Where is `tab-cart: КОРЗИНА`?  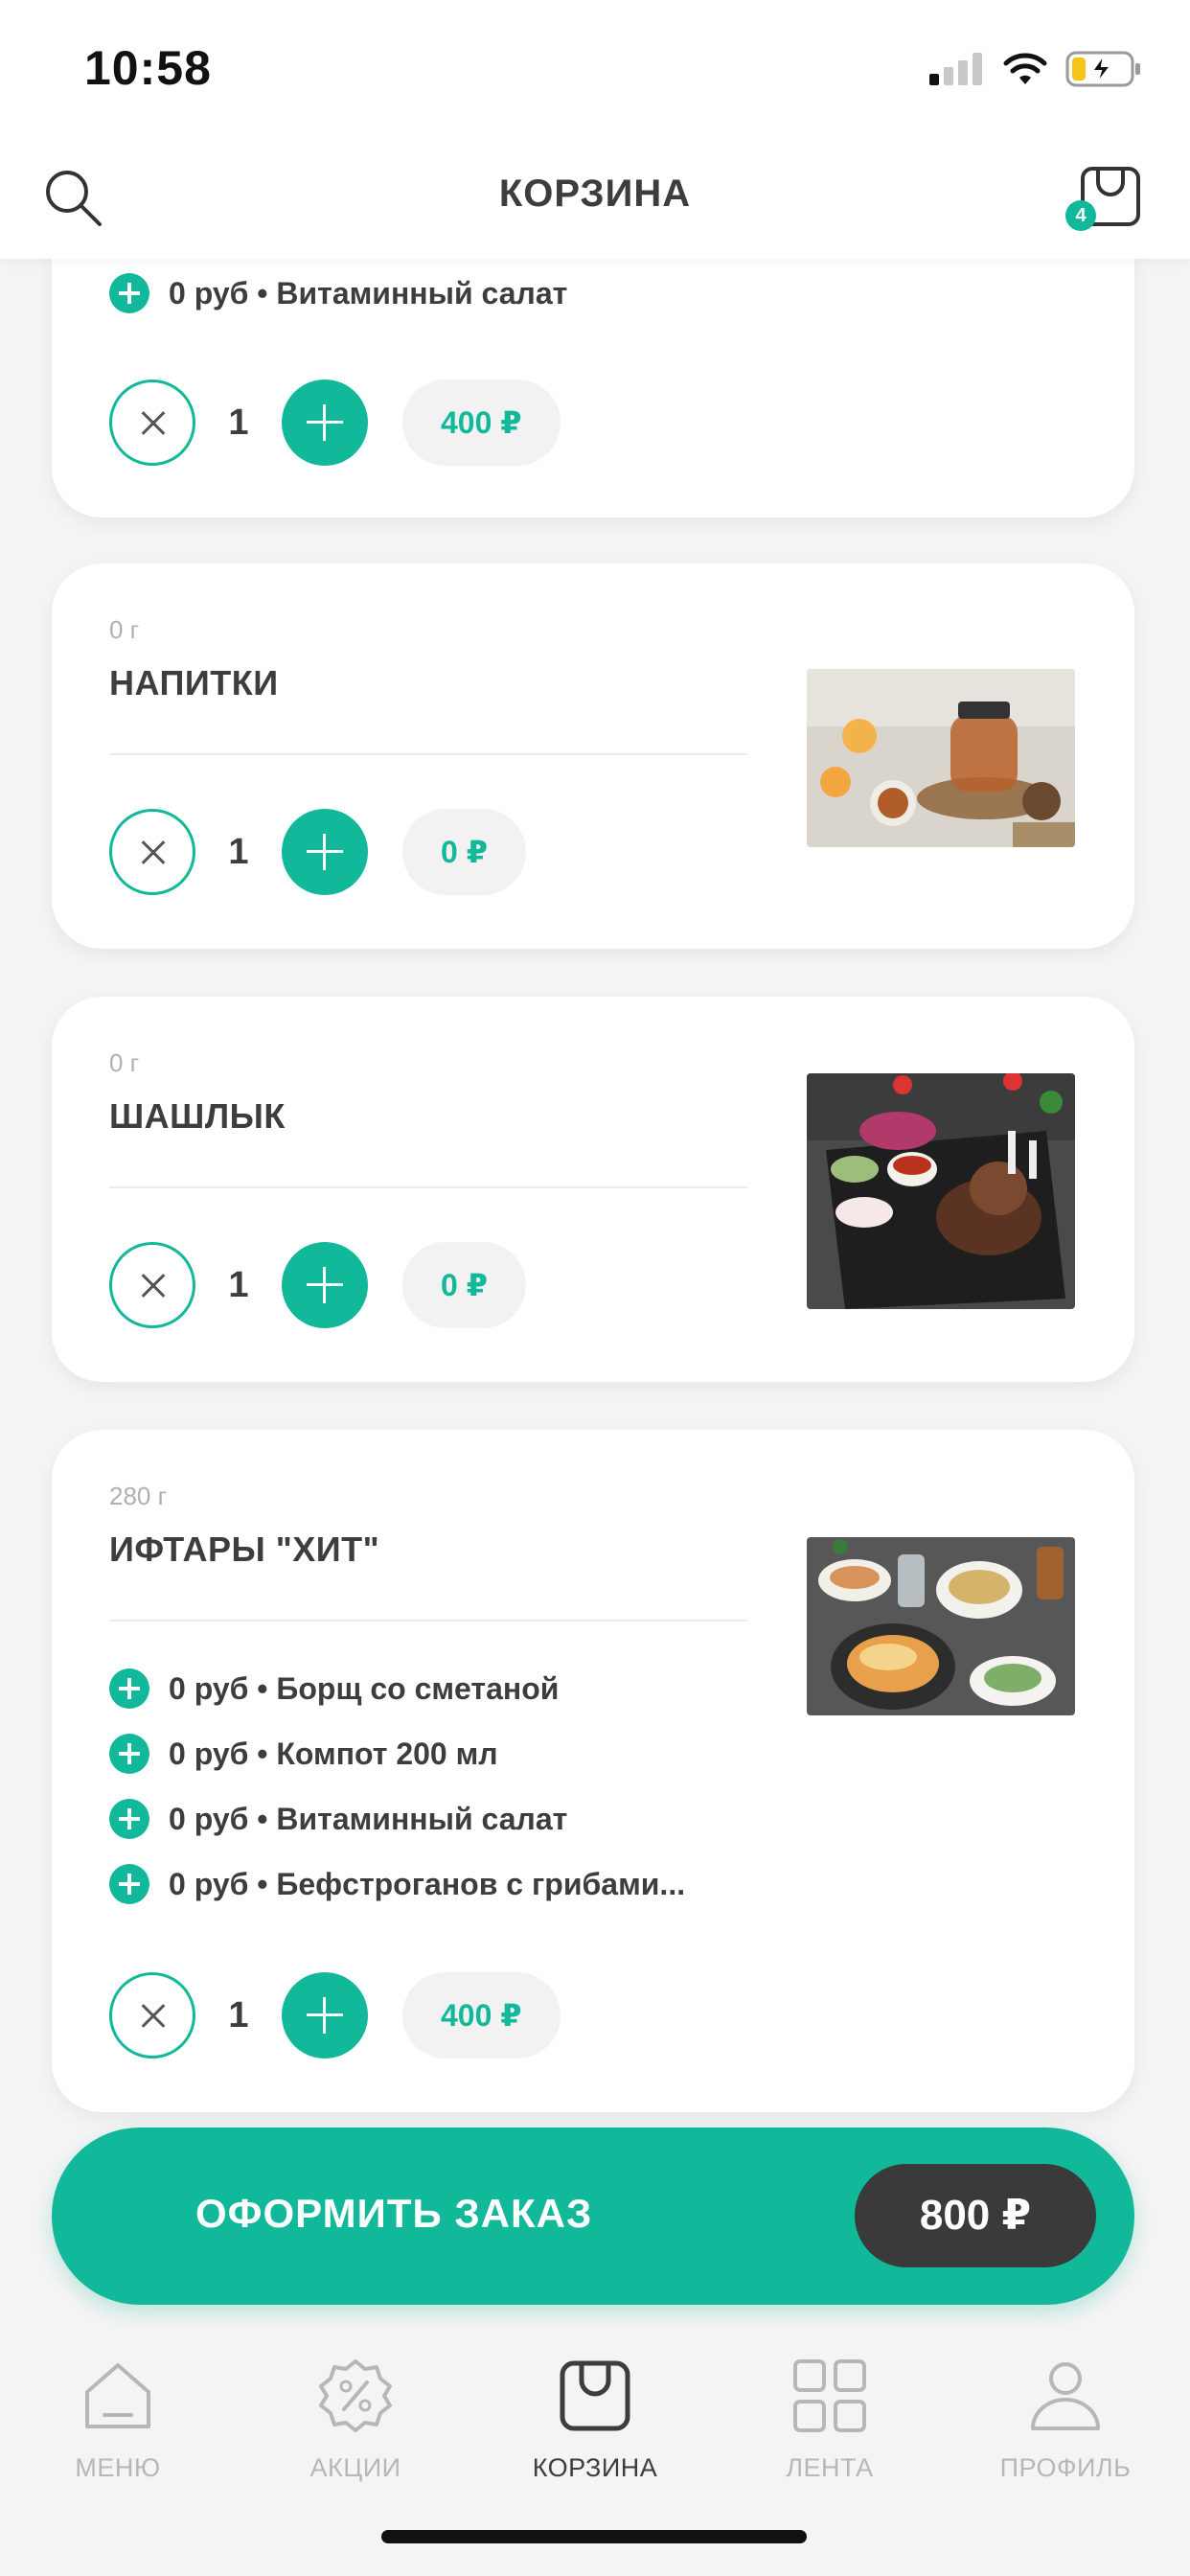 tab-cart: КОРЗИНА is located at coordinates (595, 2419).